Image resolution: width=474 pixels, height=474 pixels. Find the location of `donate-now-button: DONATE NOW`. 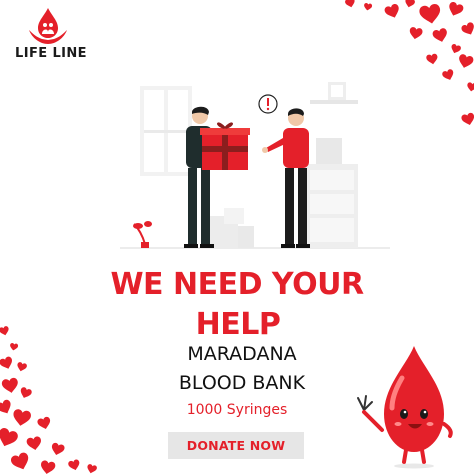

donate-now-button: DONATE NOW is located at coordinates (236, 445).